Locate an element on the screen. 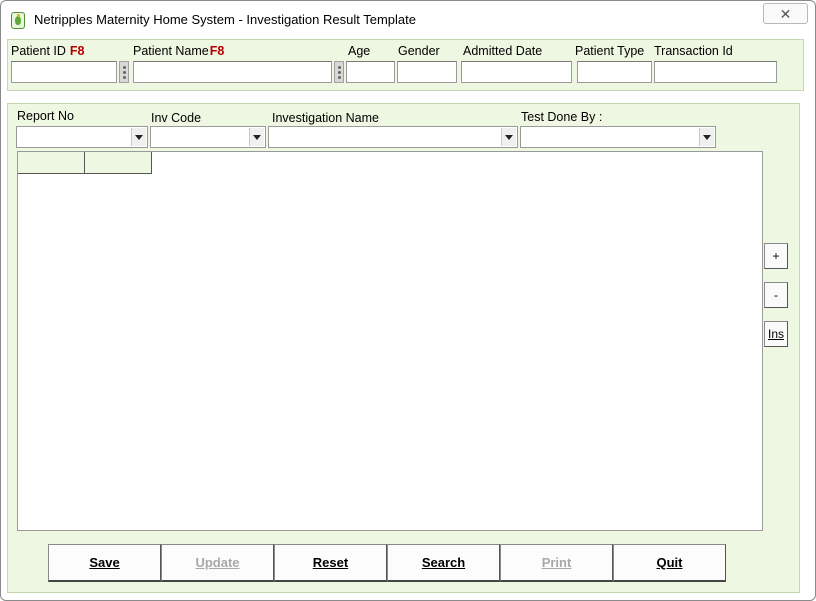 The height and width of the screenshot is (601, 816). print-button: Print is located at coordinates (556, 563).